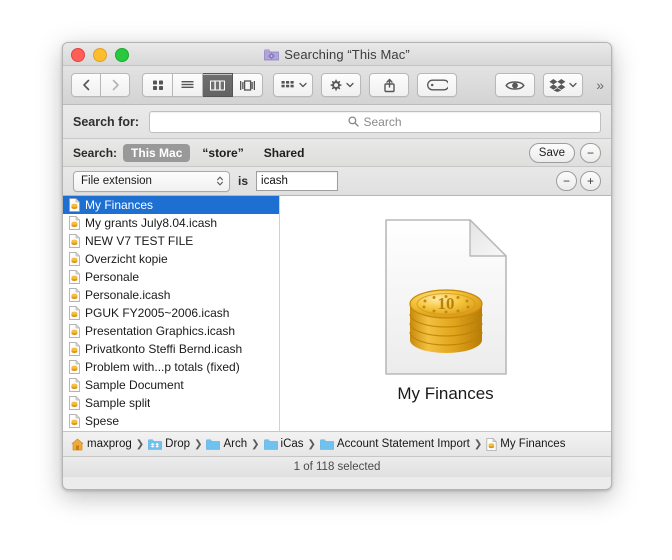 Image resolution: width=672 pixels, height=560 pixels. I want to click on chevron-down-icon, so click(350, 85).